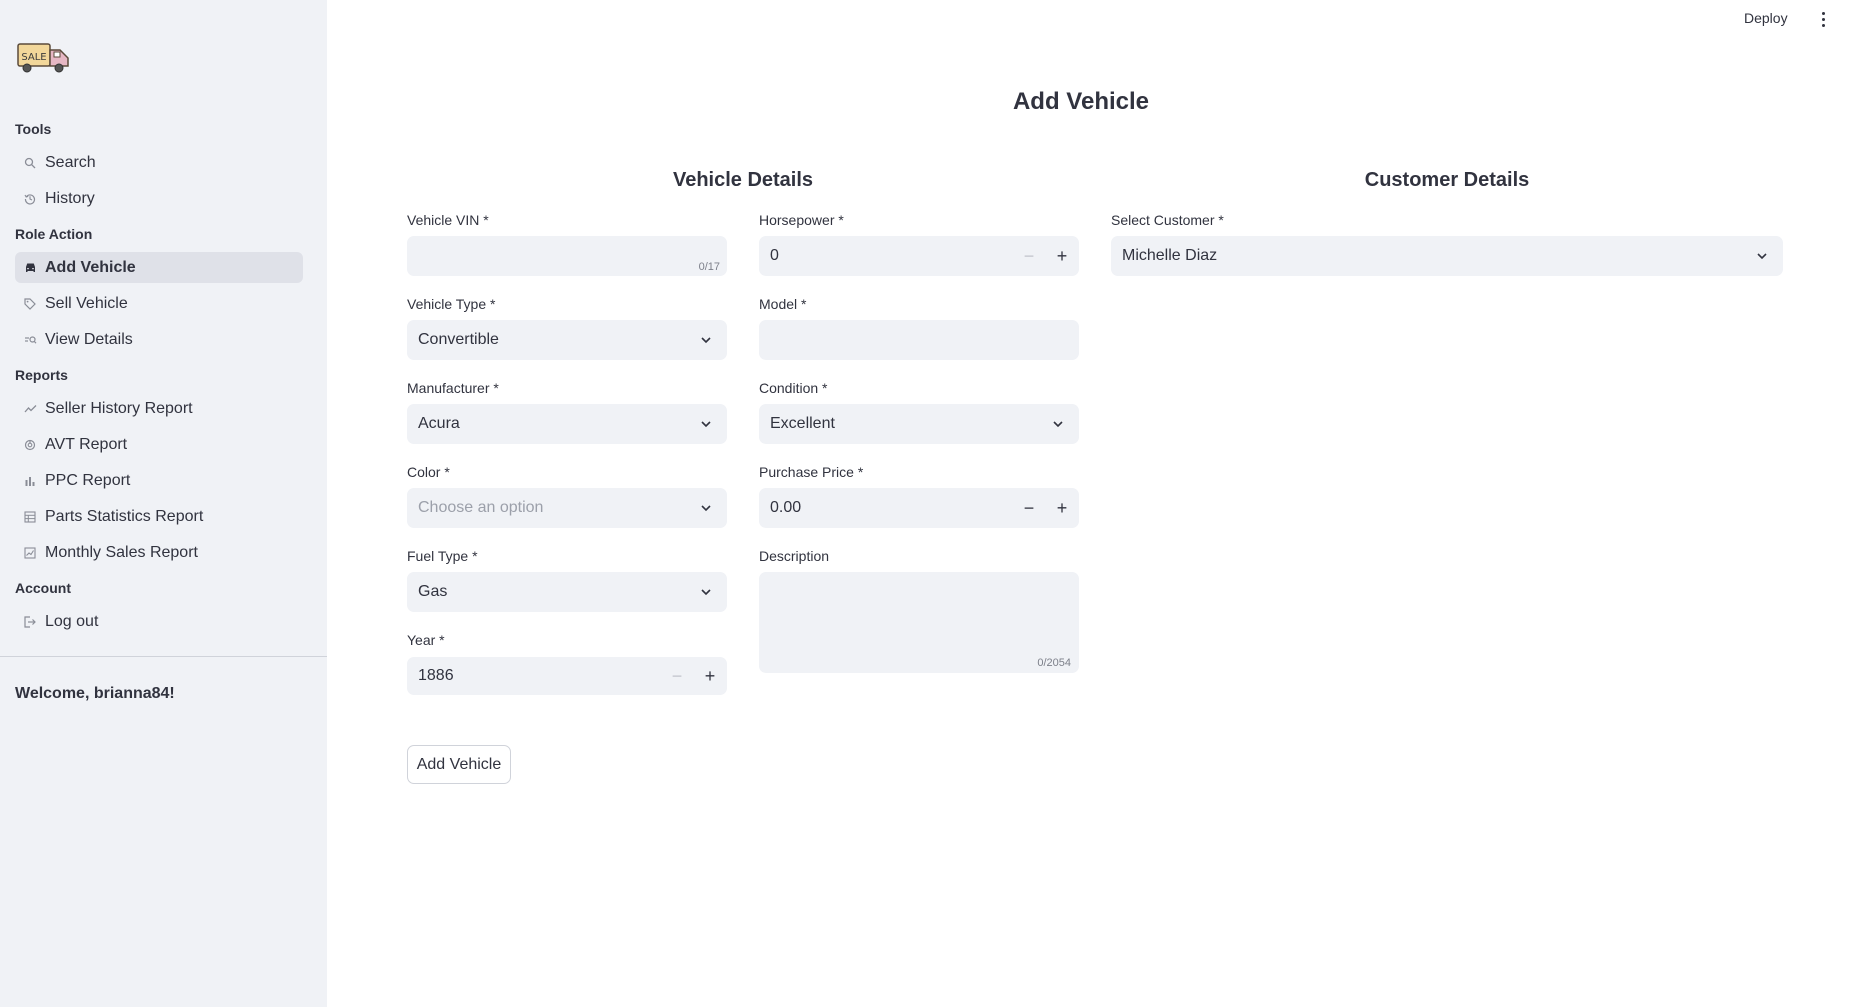 The width and height of the screenshot is (1865, 1007). I want to click on add-vehicle-submit-button: Add Vehicle, so click(459, 764).